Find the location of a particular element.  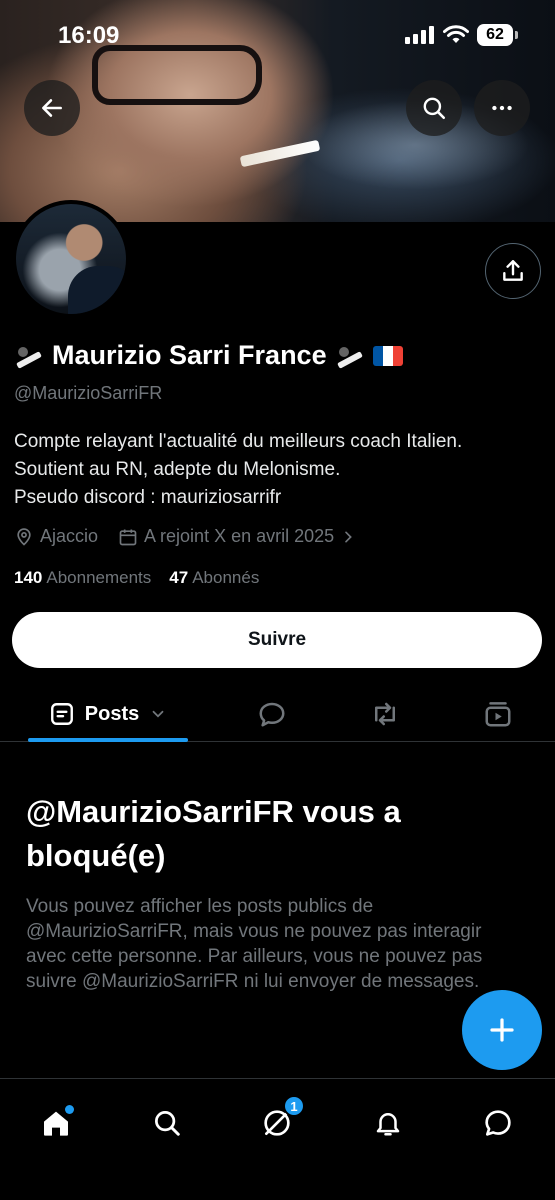

blocked-title: @MaurizioSarriFR vous a bloqué(e) is located at coordinates (213, 833).